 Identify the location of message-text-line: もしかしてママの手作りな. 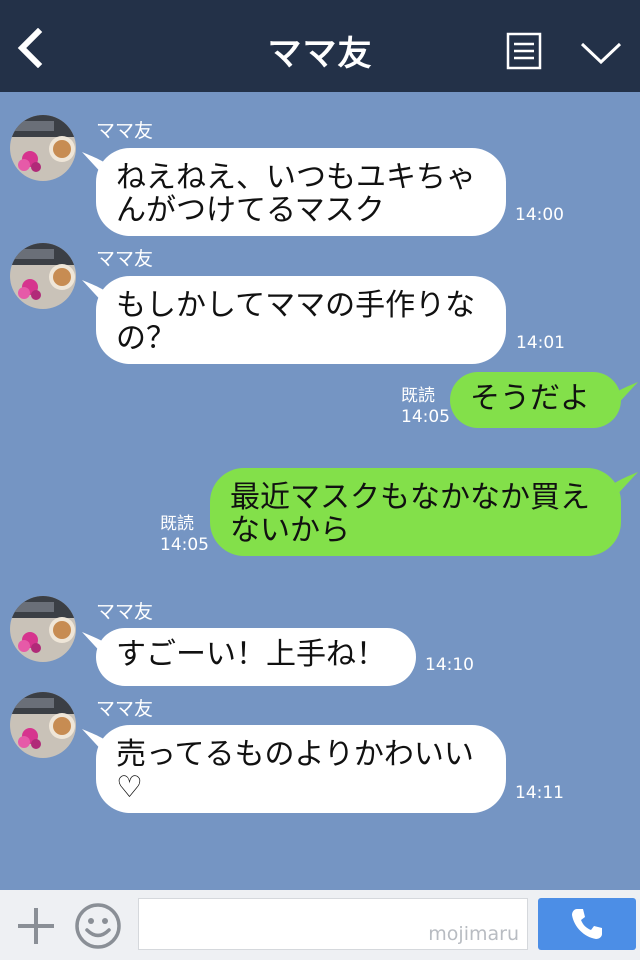
(296, 305).